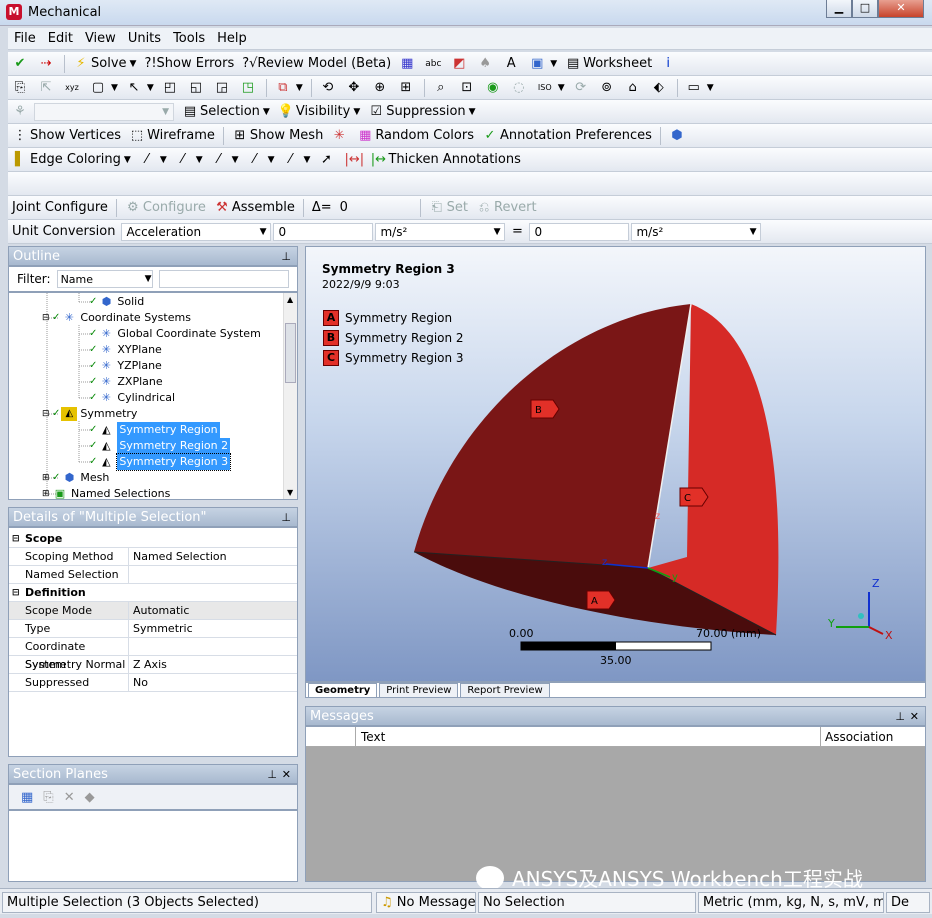  I want to click on context-help-icon: i, so click(669, 64).